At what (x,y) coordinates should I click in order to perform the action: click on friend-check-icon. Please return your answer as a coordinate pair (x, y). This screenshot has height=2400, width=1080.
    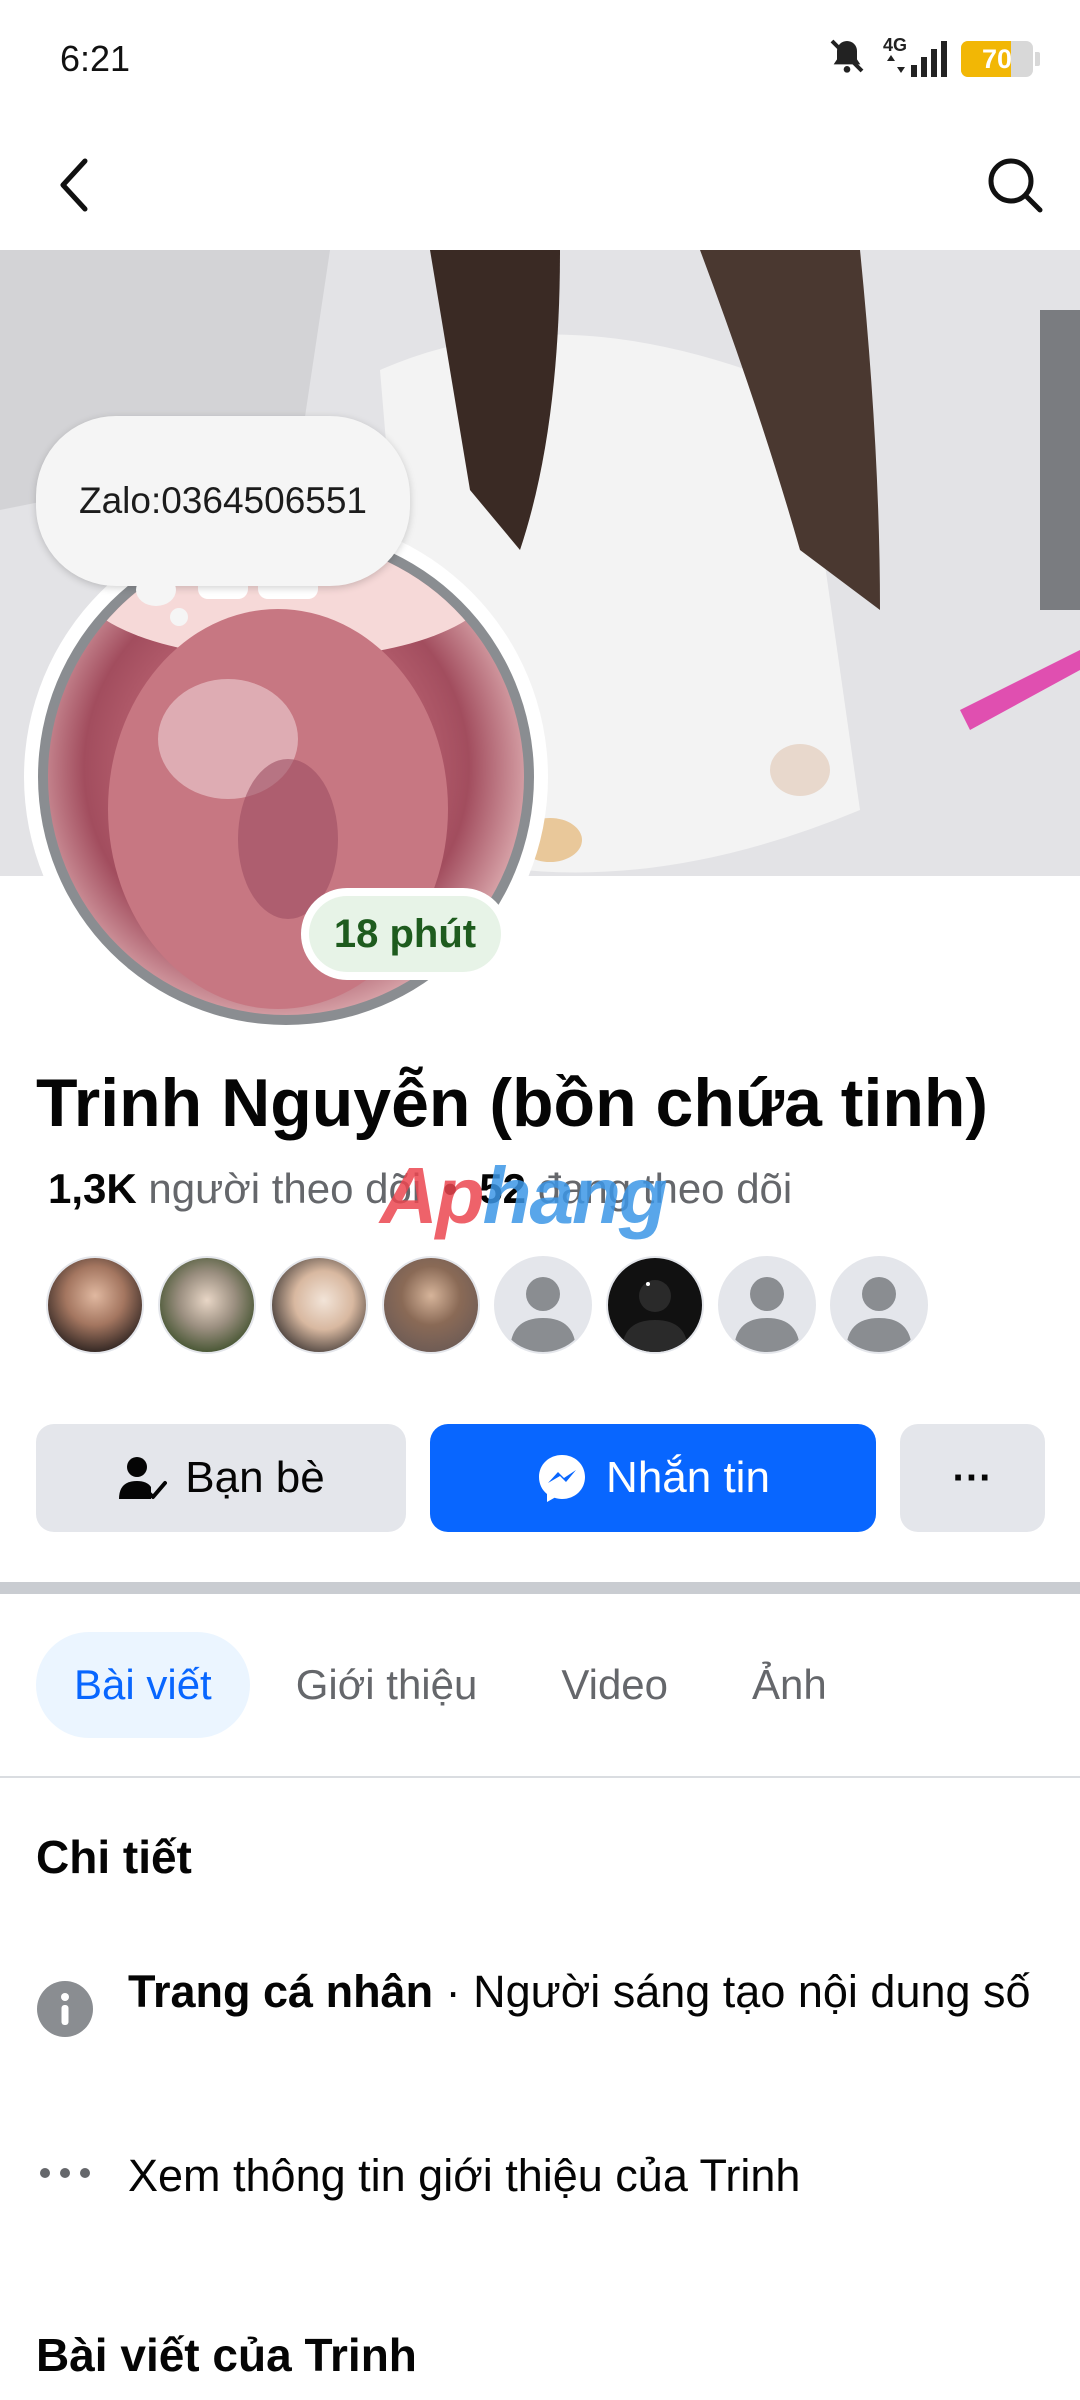
    Looking at the image, I should click on (143, 1478).